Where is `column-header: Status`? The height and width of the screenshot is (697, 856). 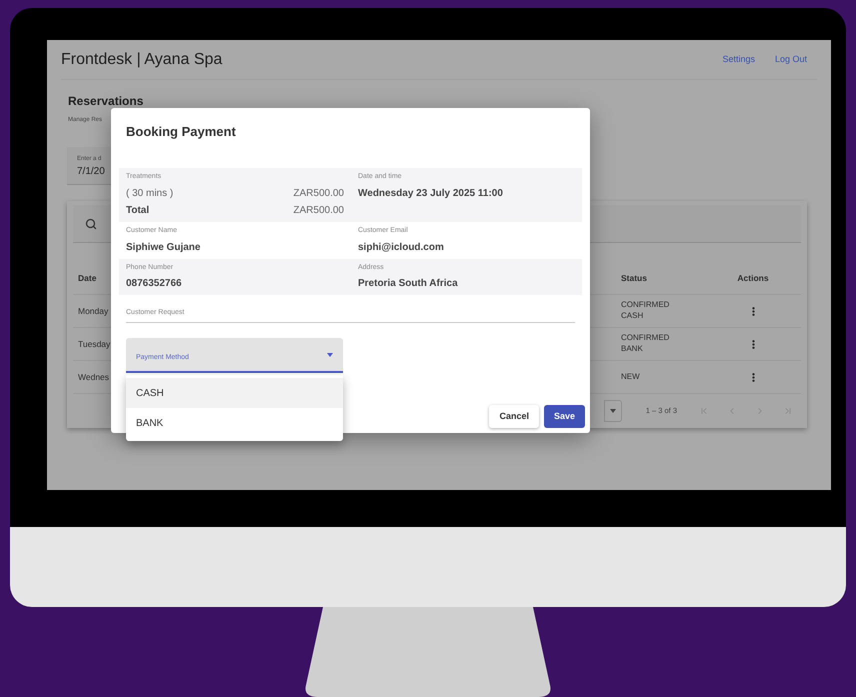
column-header: Status is located at coordinates (634, 278).